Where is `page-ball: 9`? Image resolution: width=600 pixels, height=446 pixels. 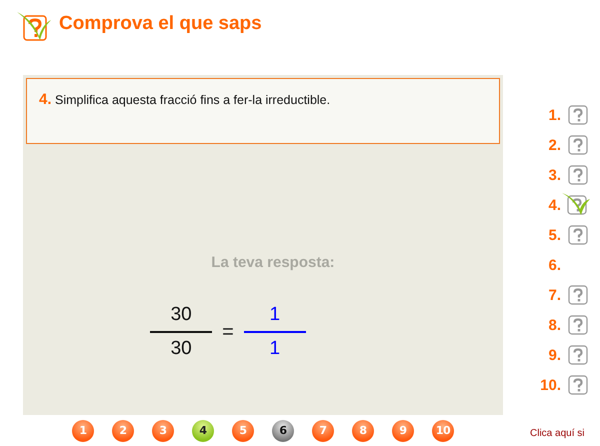 page-ball: 9 is located at coordinates (403, 431).